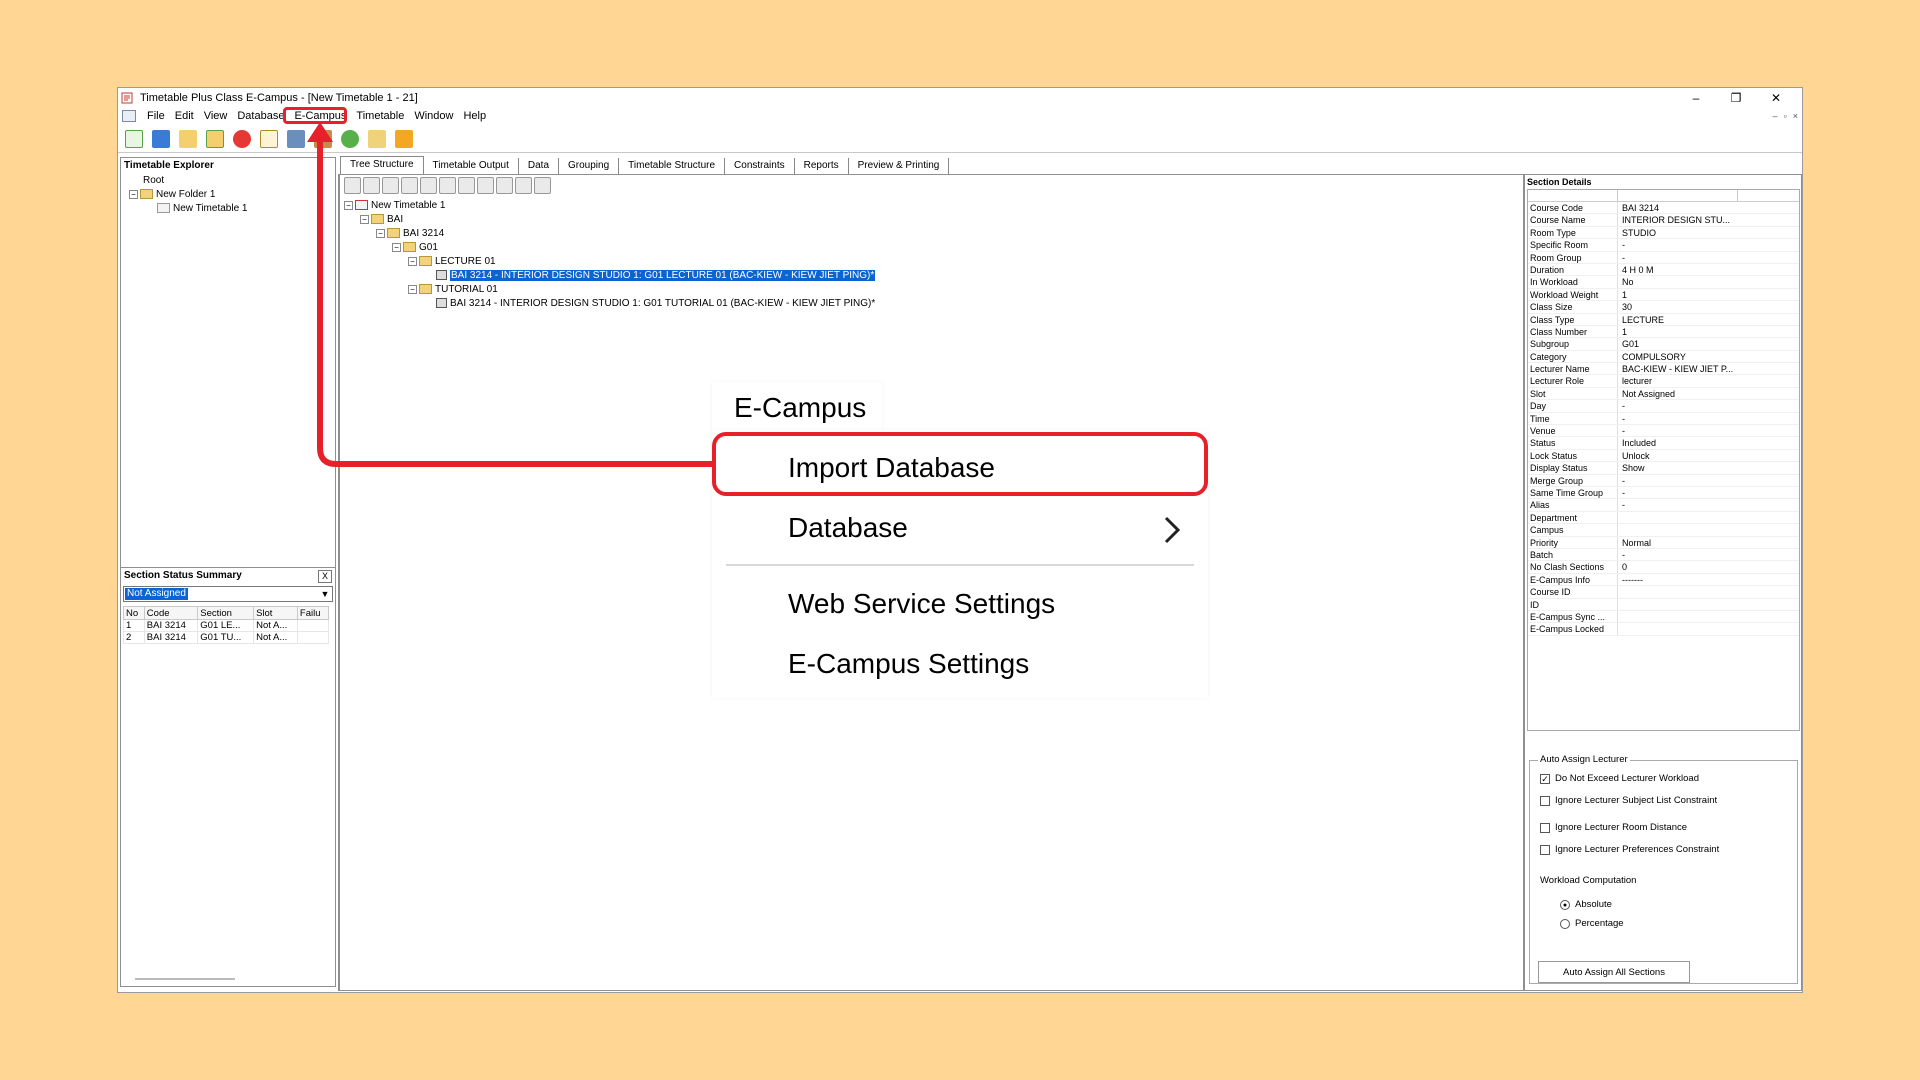  Describe the element at coordinates (403, 138) in the screenshot. I see `arrow-right-icon` at that location.